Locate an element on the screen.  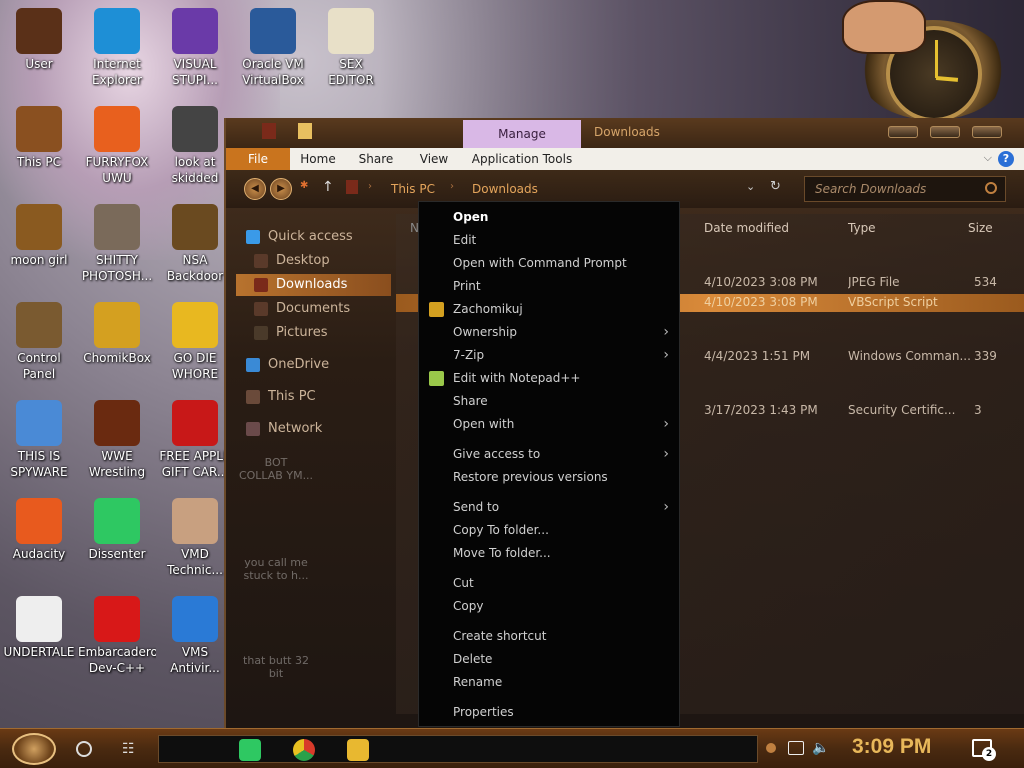
desktop-icon: UNDERTALE is located at coordinates (39, 628).